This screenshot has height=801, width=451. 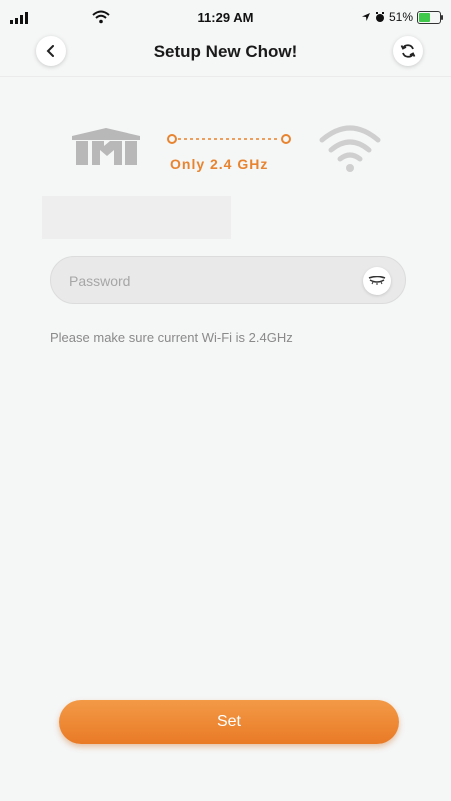 I want to click on connection-diagram: Only 2.4 GHz, so click(x=225, y=148).